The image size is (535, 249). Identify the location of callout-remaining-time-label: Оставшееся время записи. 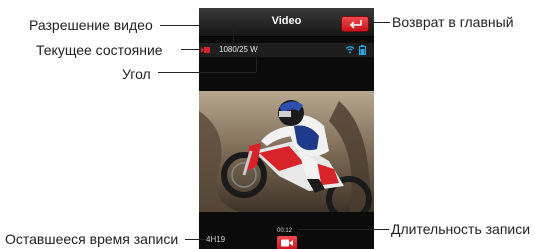
(92, 239).